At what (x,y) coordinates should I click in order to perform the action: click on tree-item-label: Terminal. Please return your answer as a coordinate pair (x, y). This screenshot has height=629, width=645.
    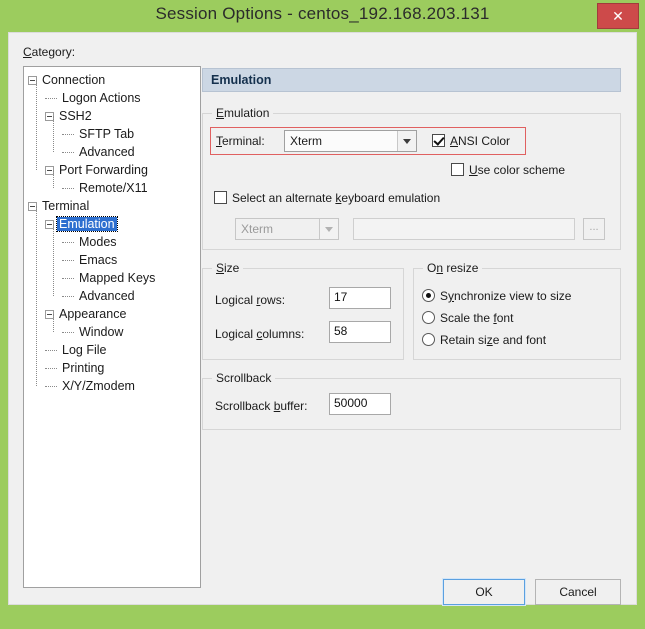
    Looking at the image, I should click on (66, 206).